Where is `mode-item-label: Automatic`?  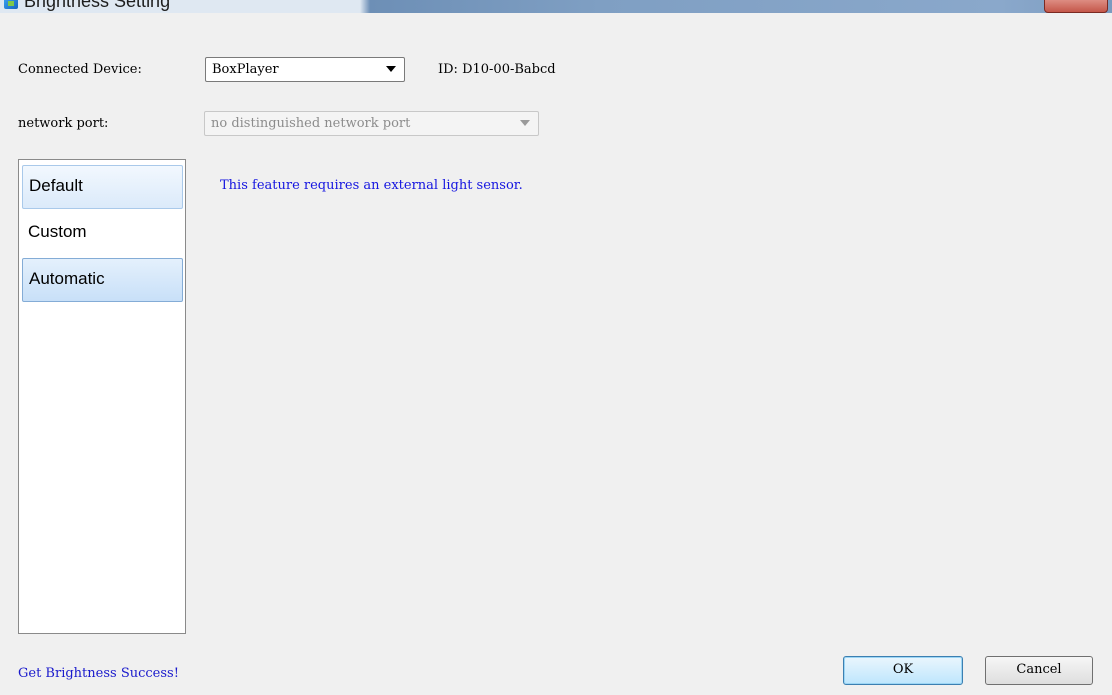
mode-item-label: Automatic is located at coordinates (67, 278).